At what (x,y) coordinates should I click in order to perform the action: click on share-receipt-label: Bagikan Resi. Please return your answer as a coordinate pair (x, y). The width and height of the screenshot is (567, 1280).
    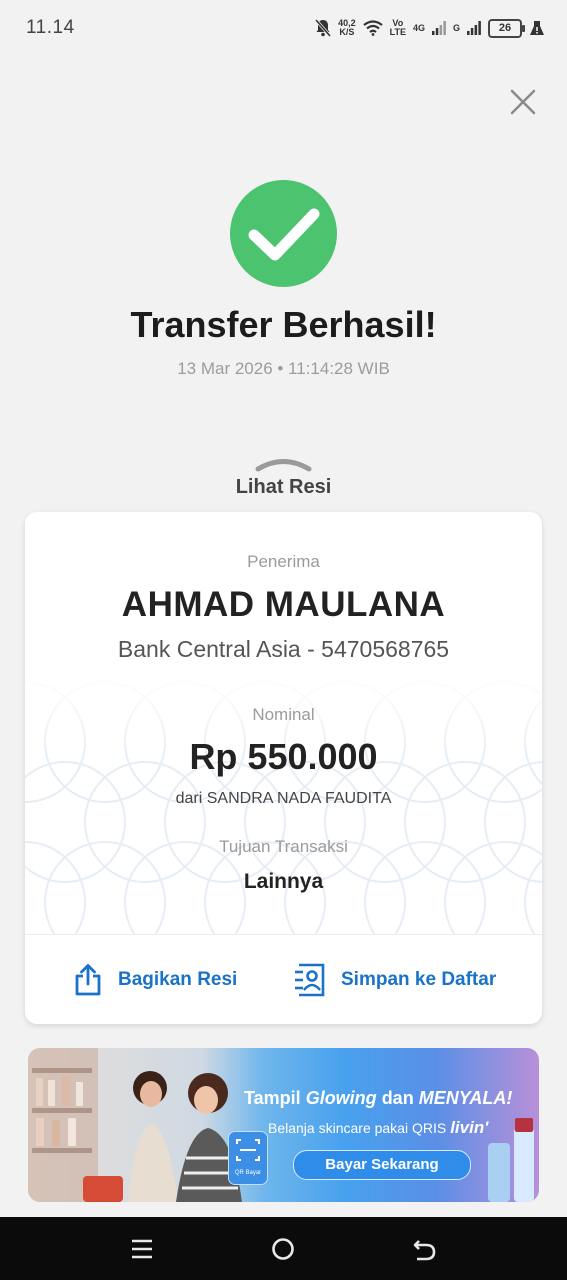
    Looking at the image, I should click on (178, 979).